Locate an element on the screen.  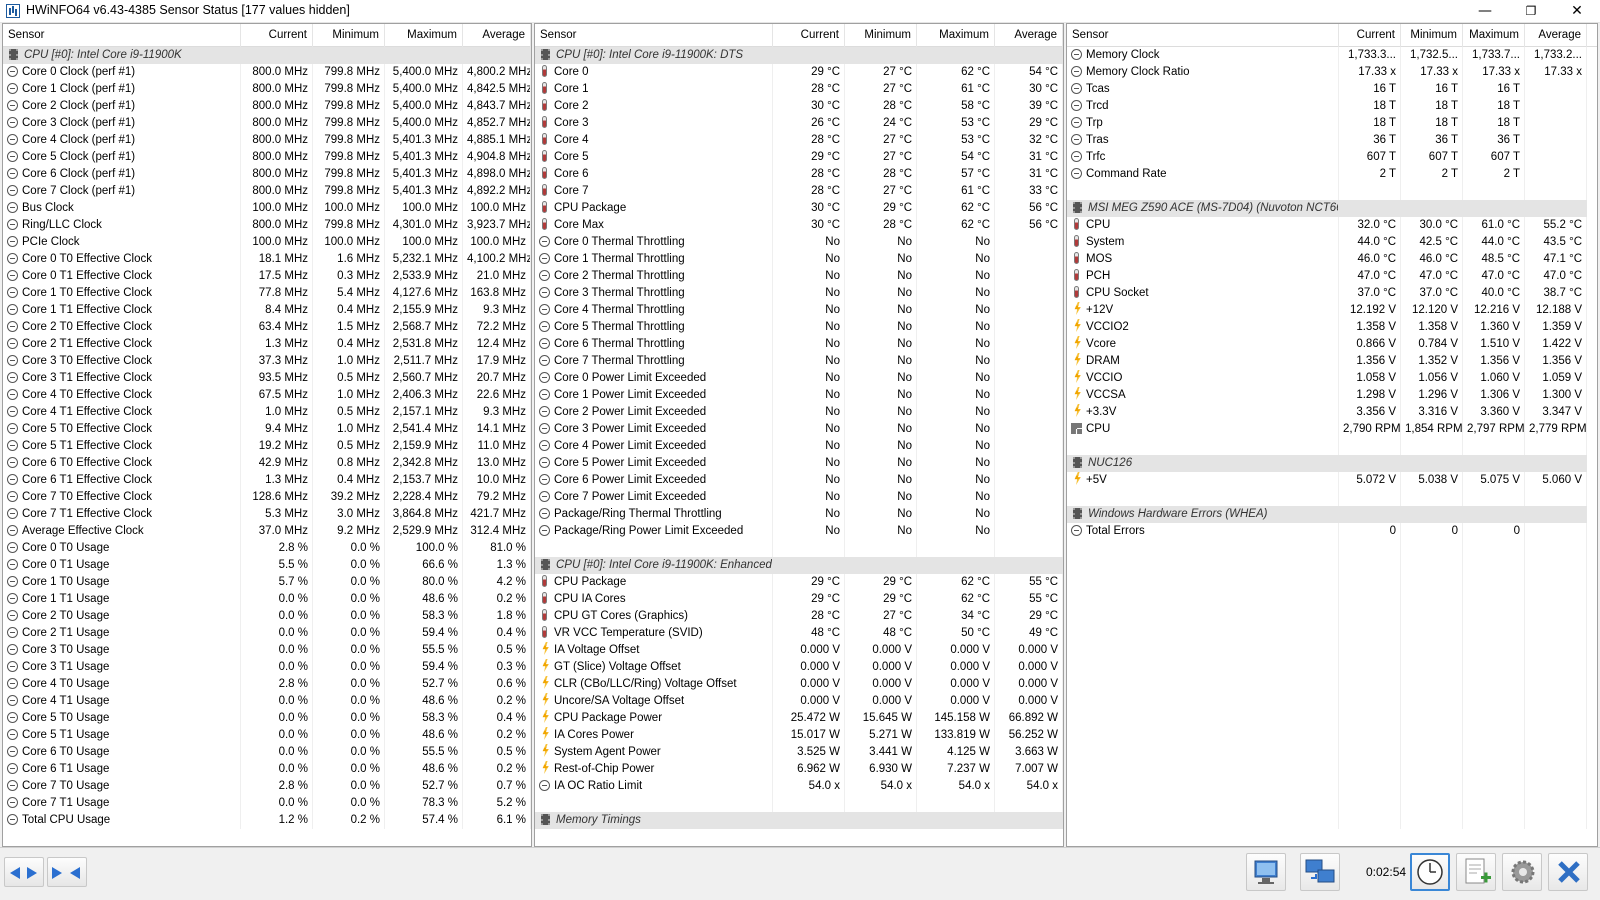
sensor-row: PCH 47.0 °C 47.0 °C 47.0 °C 47.0 °C is located at coordinates (1332, 276).